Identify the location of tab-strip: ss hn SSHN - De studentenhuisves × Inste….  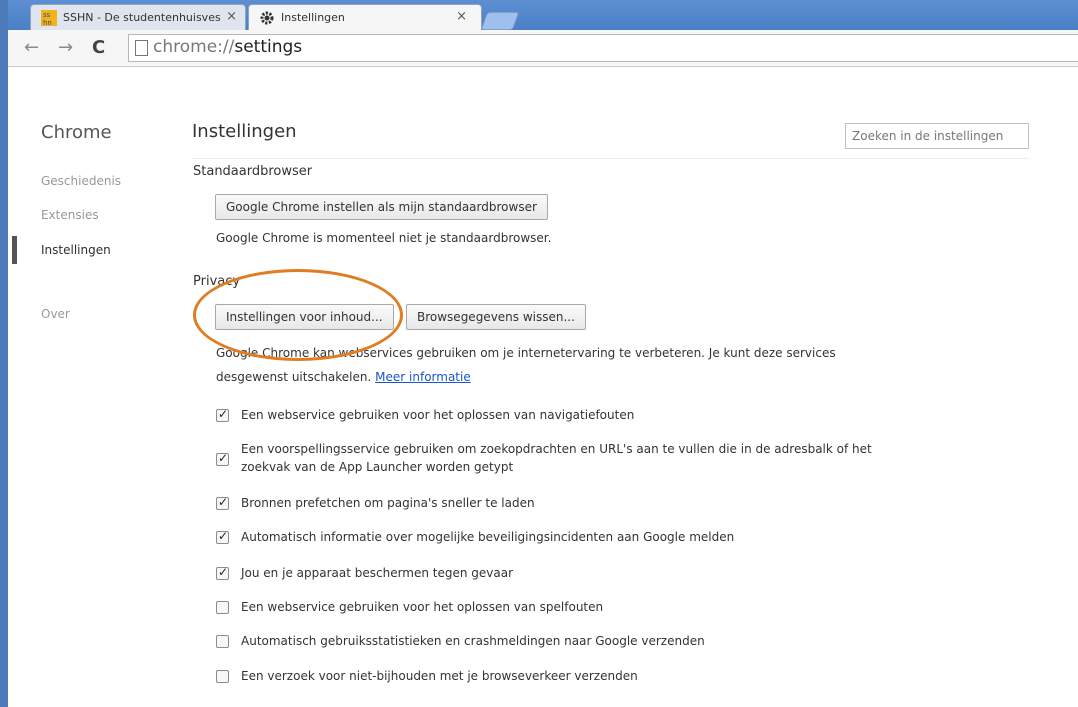
(539, 15).